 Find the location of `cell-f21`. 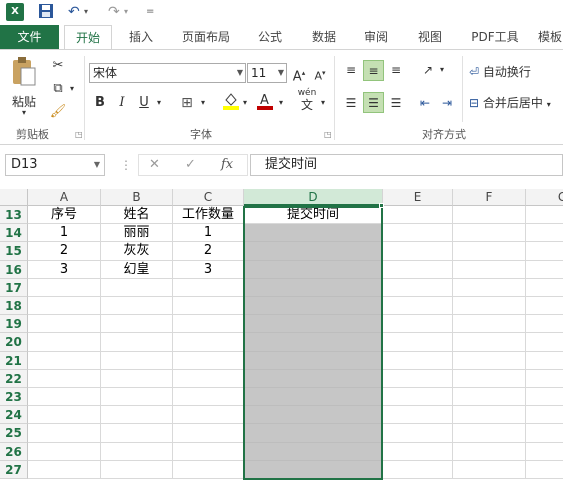

cell-f21 is located at coordinates (489, 360).